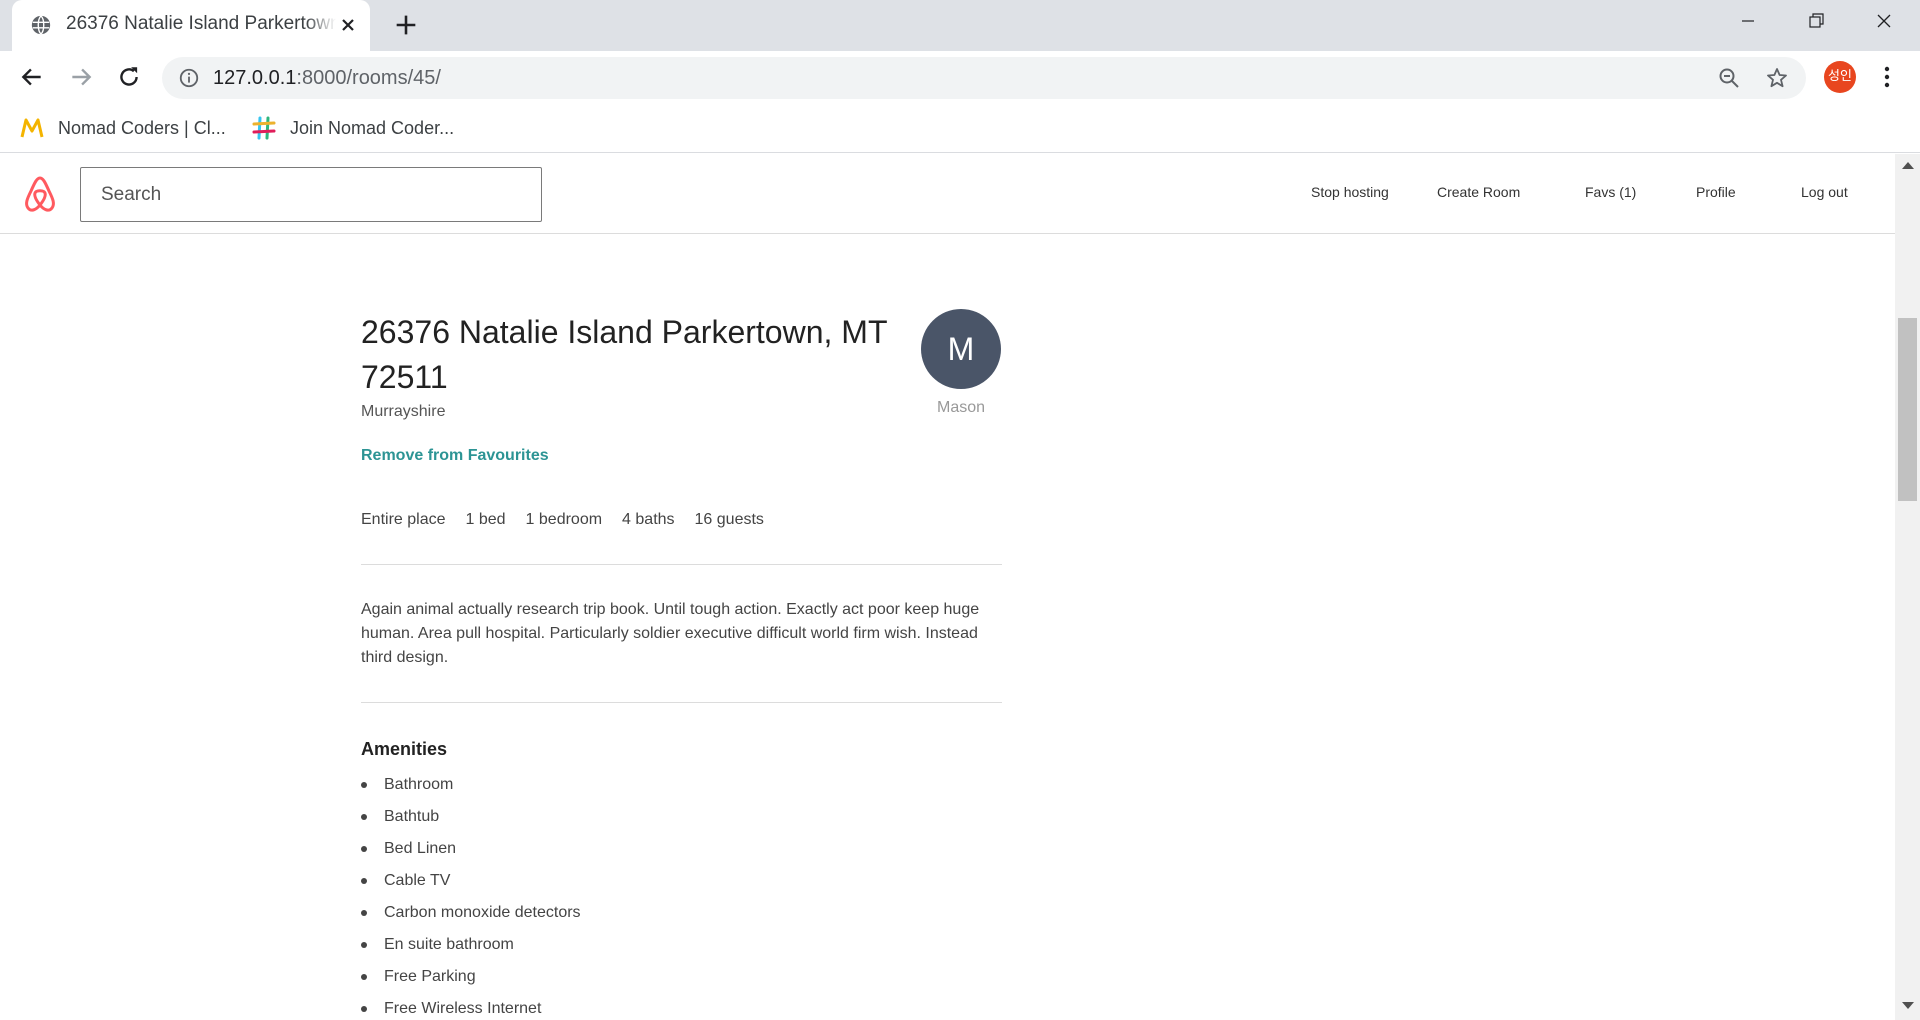 The height and width of the screenshot is (1020, 1920). Describe the element at coordinates (961, 349) in the screenshot. I see `host-avatar: M` at that location.